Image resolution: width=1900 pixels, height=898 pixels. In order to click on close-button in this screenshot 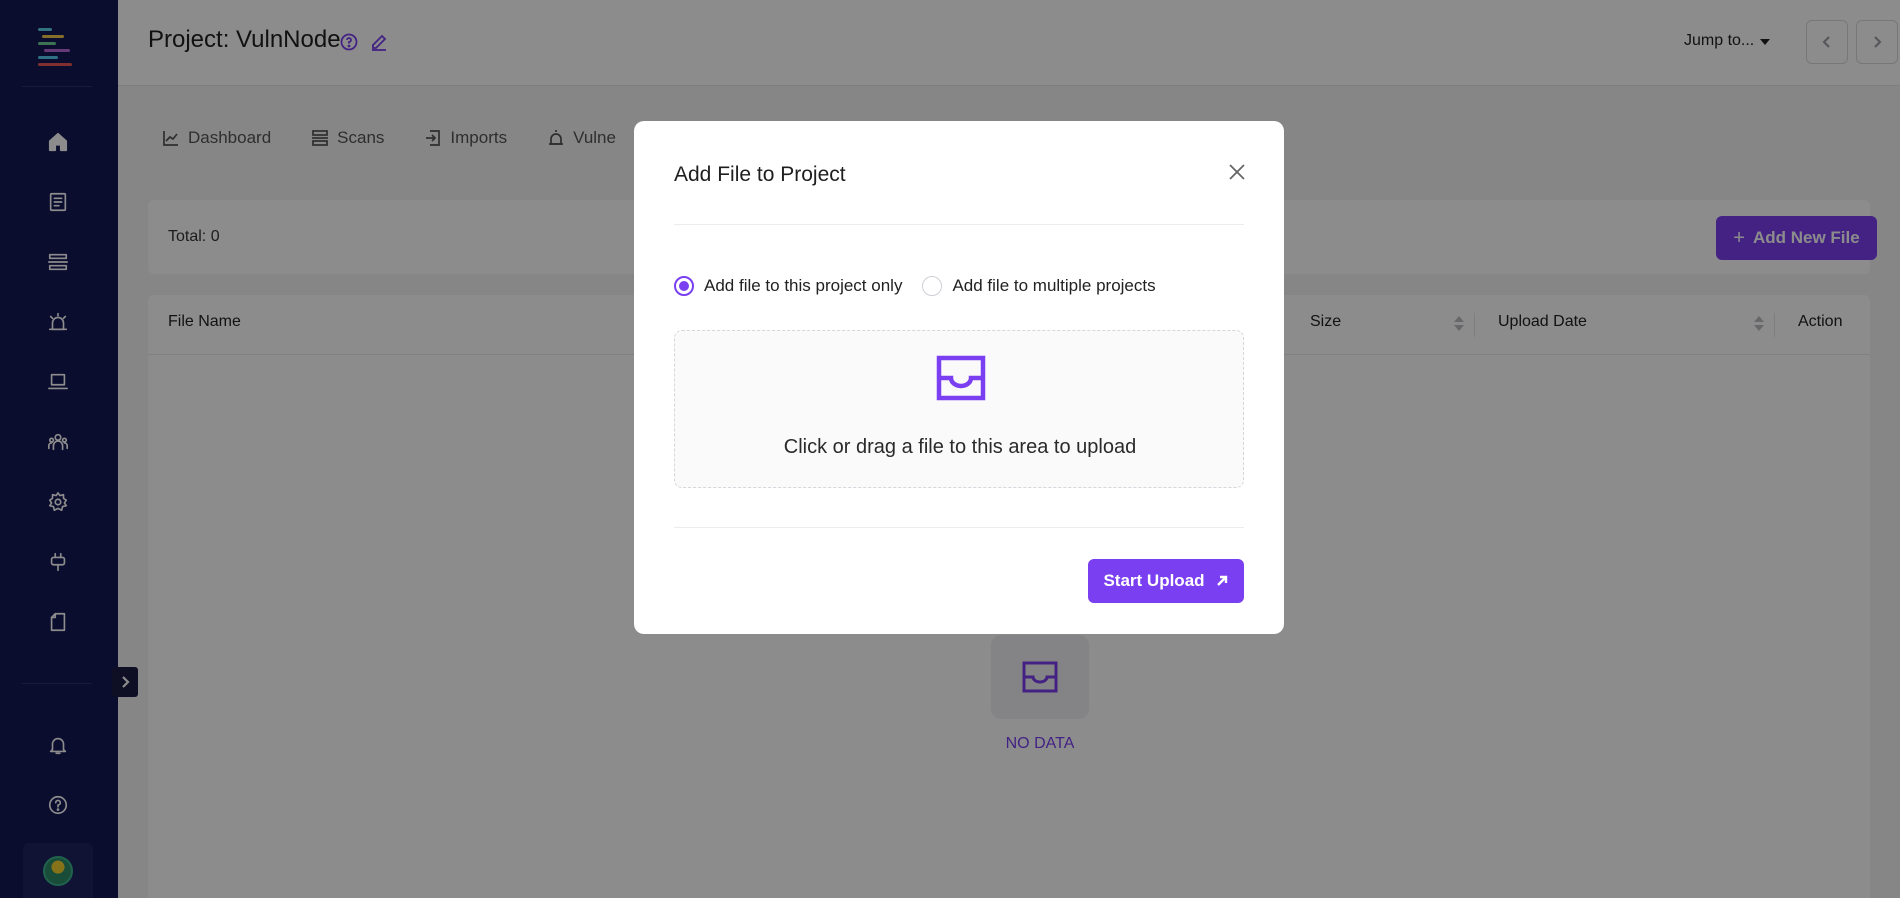, I will do `click(1237, 172)`.